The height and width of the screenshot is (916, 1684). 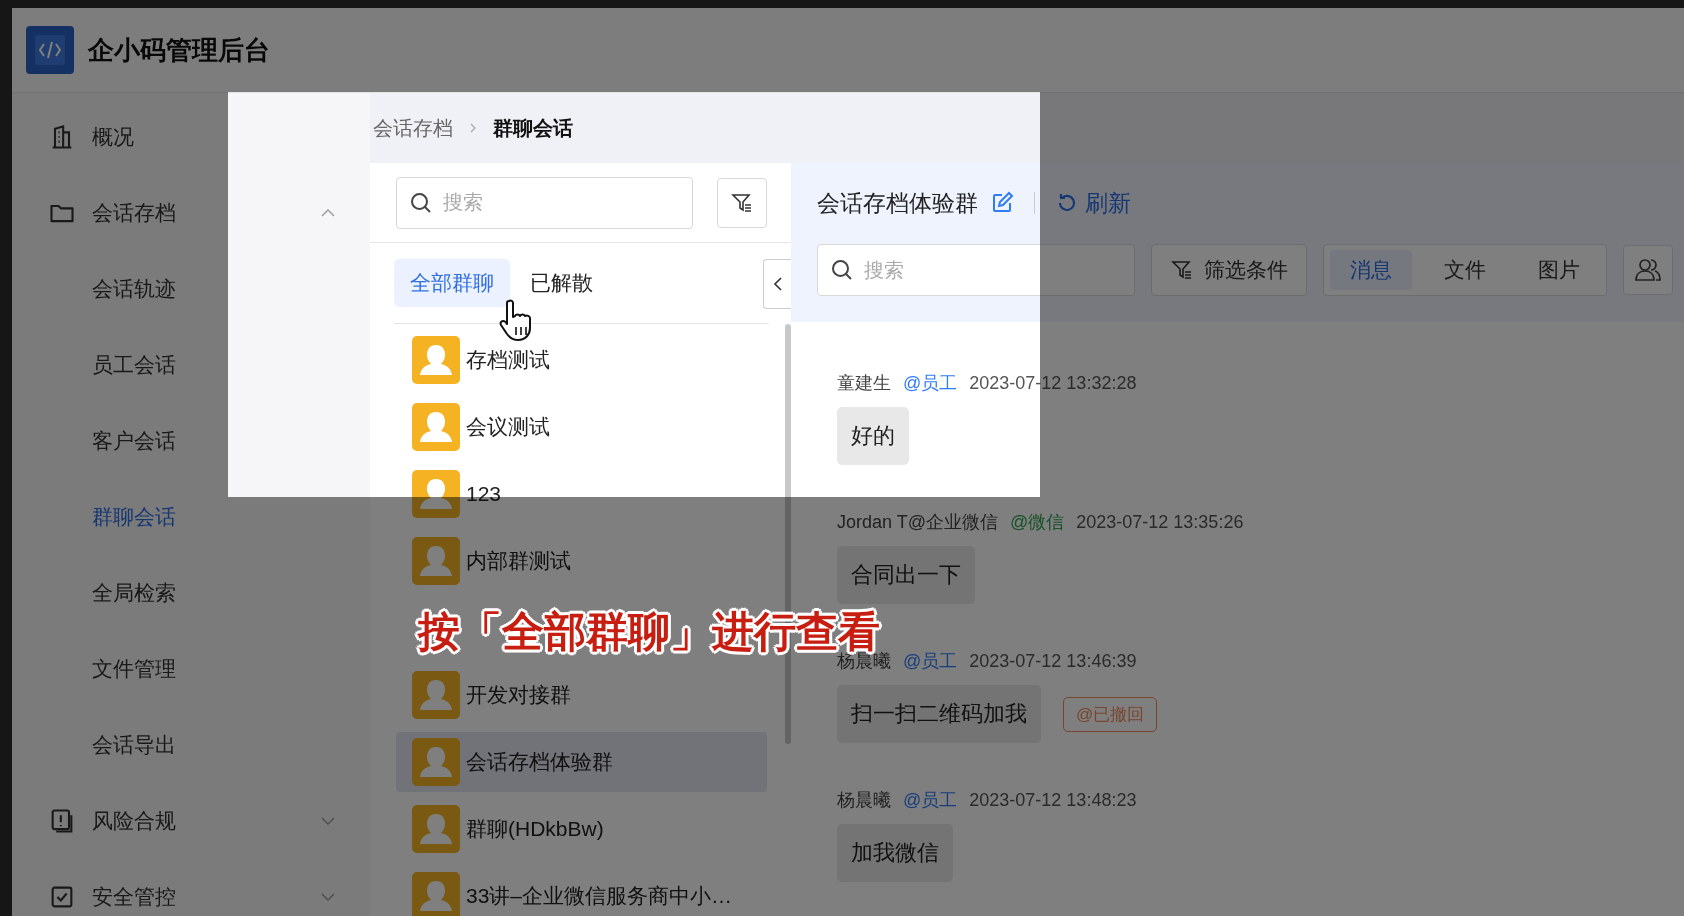 I want to click on members-button, so click(x=1648, y=270).